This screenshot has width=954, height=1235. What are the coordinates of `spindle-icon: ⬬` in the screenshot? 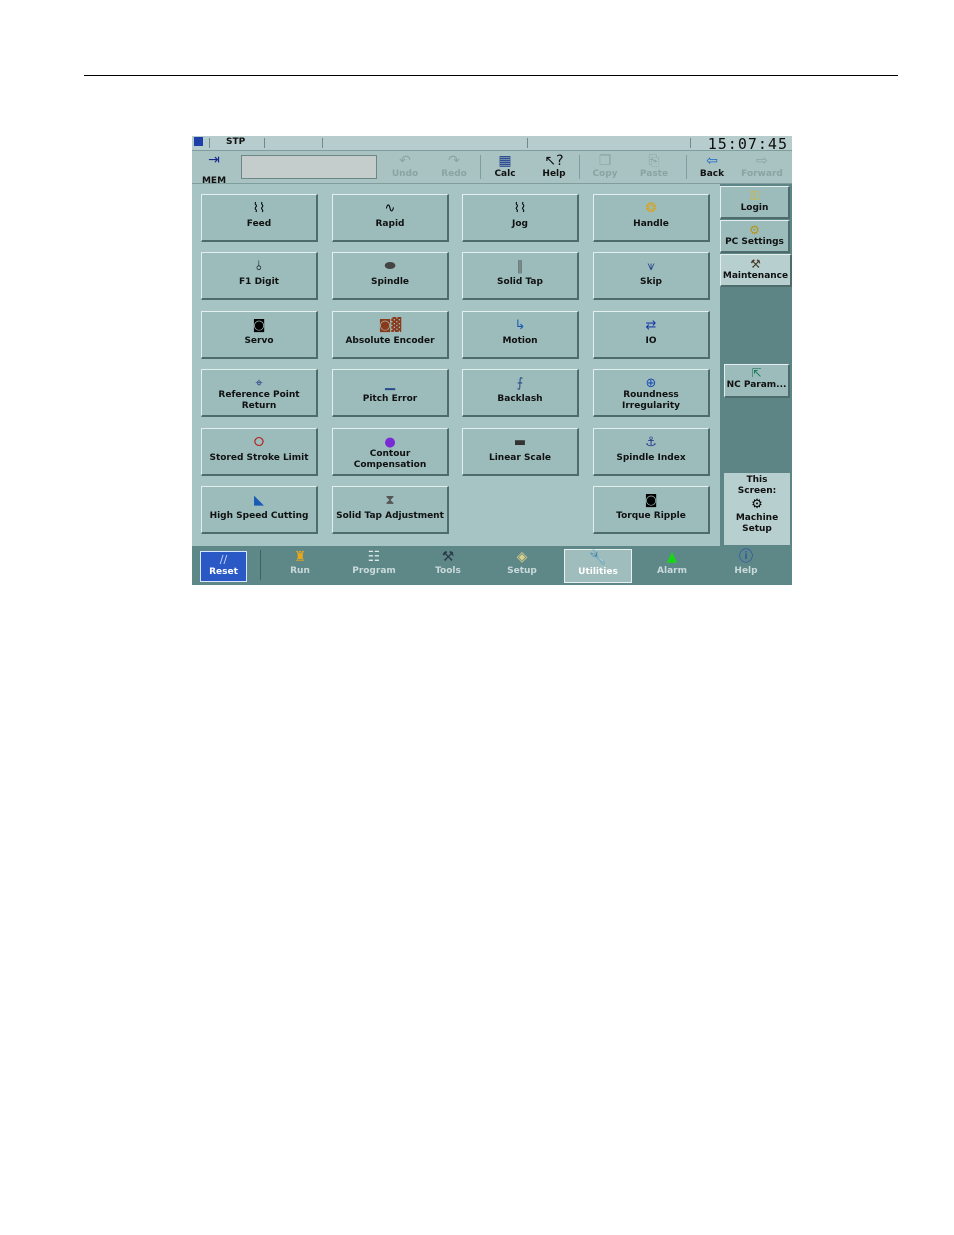 It's located at (390, 266).